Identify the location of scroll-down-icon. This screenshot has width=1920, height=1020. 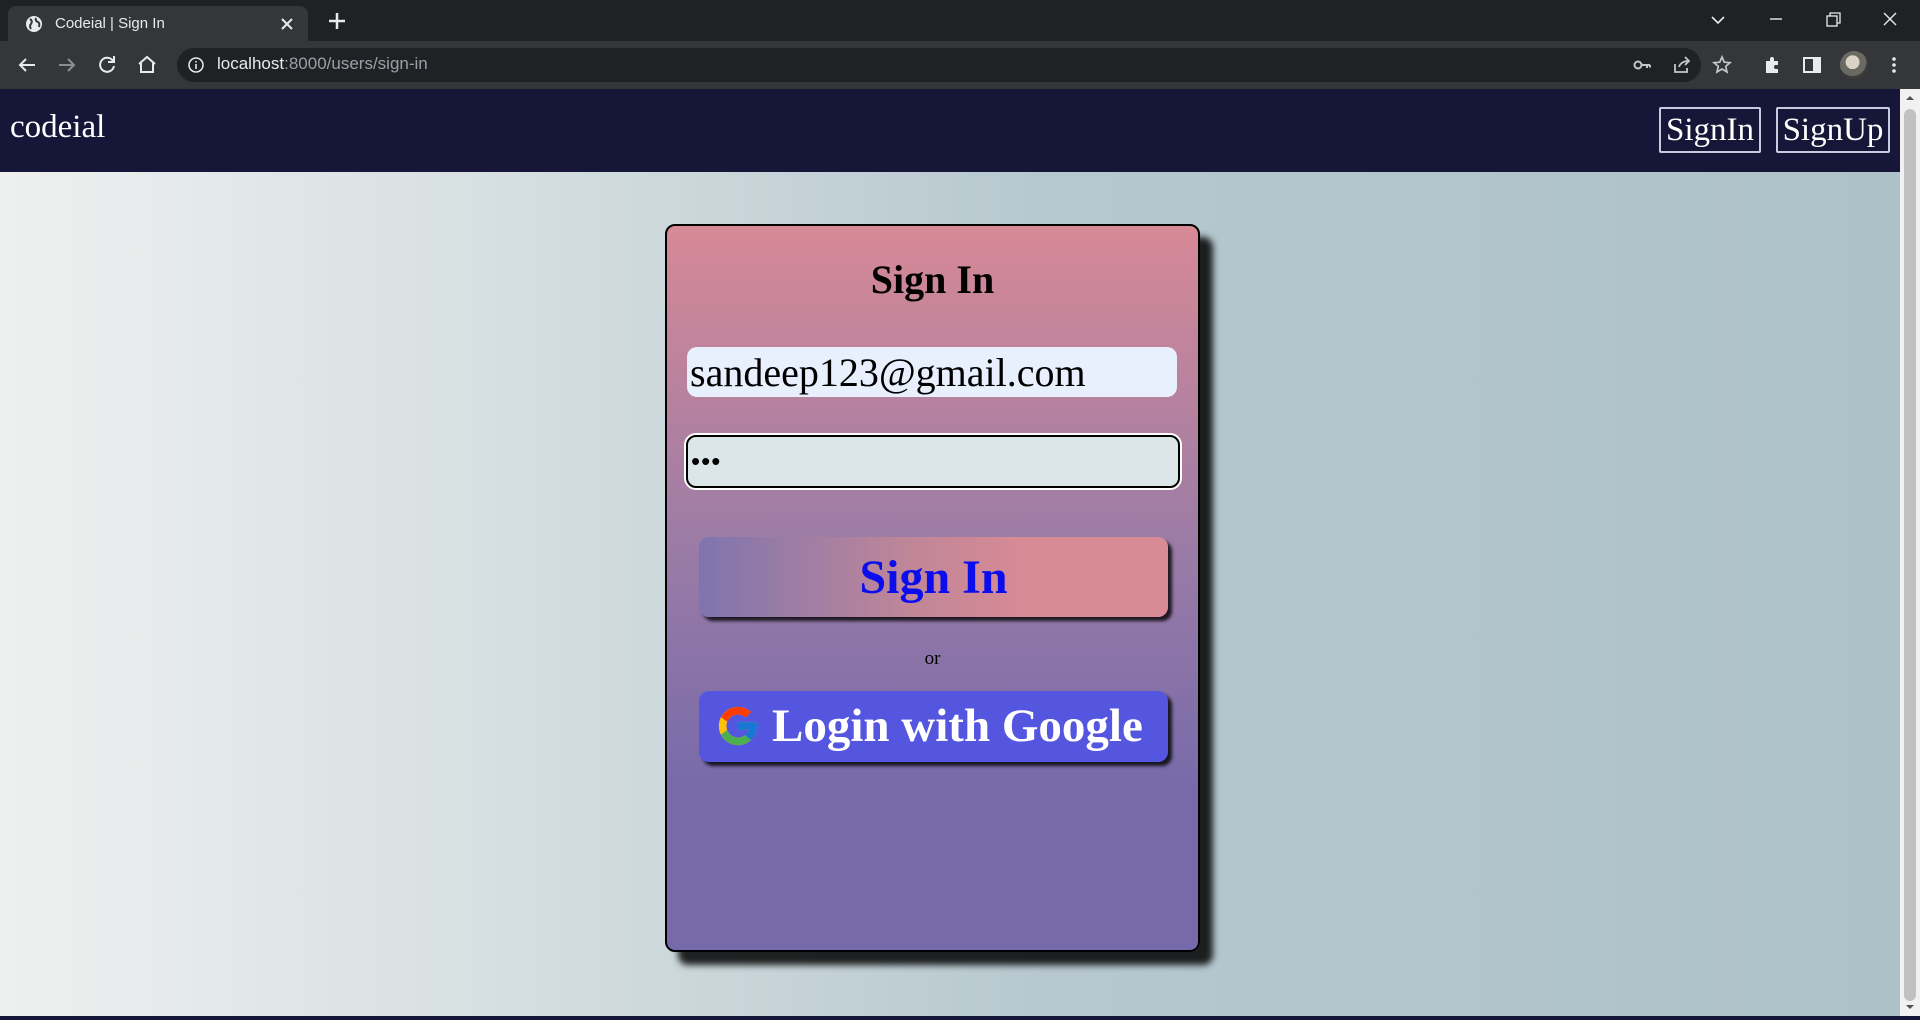
(1910, 1007).